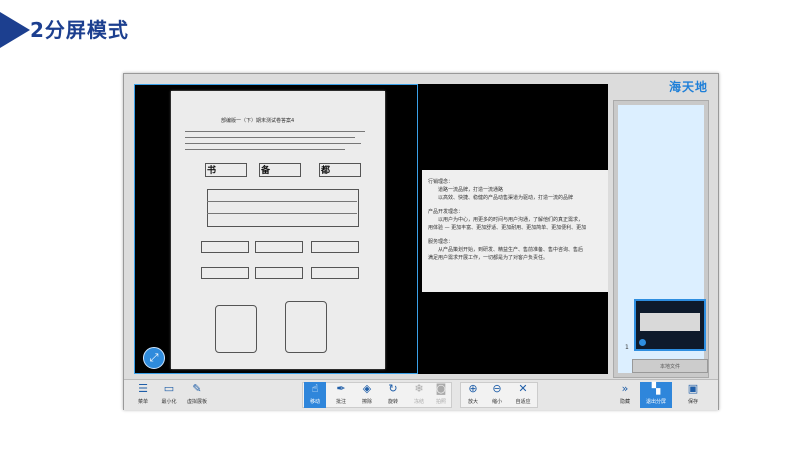  Describe the element at coordinates (624, 402) in the screenshot. I see `hide-label: 隐藏` at that location.